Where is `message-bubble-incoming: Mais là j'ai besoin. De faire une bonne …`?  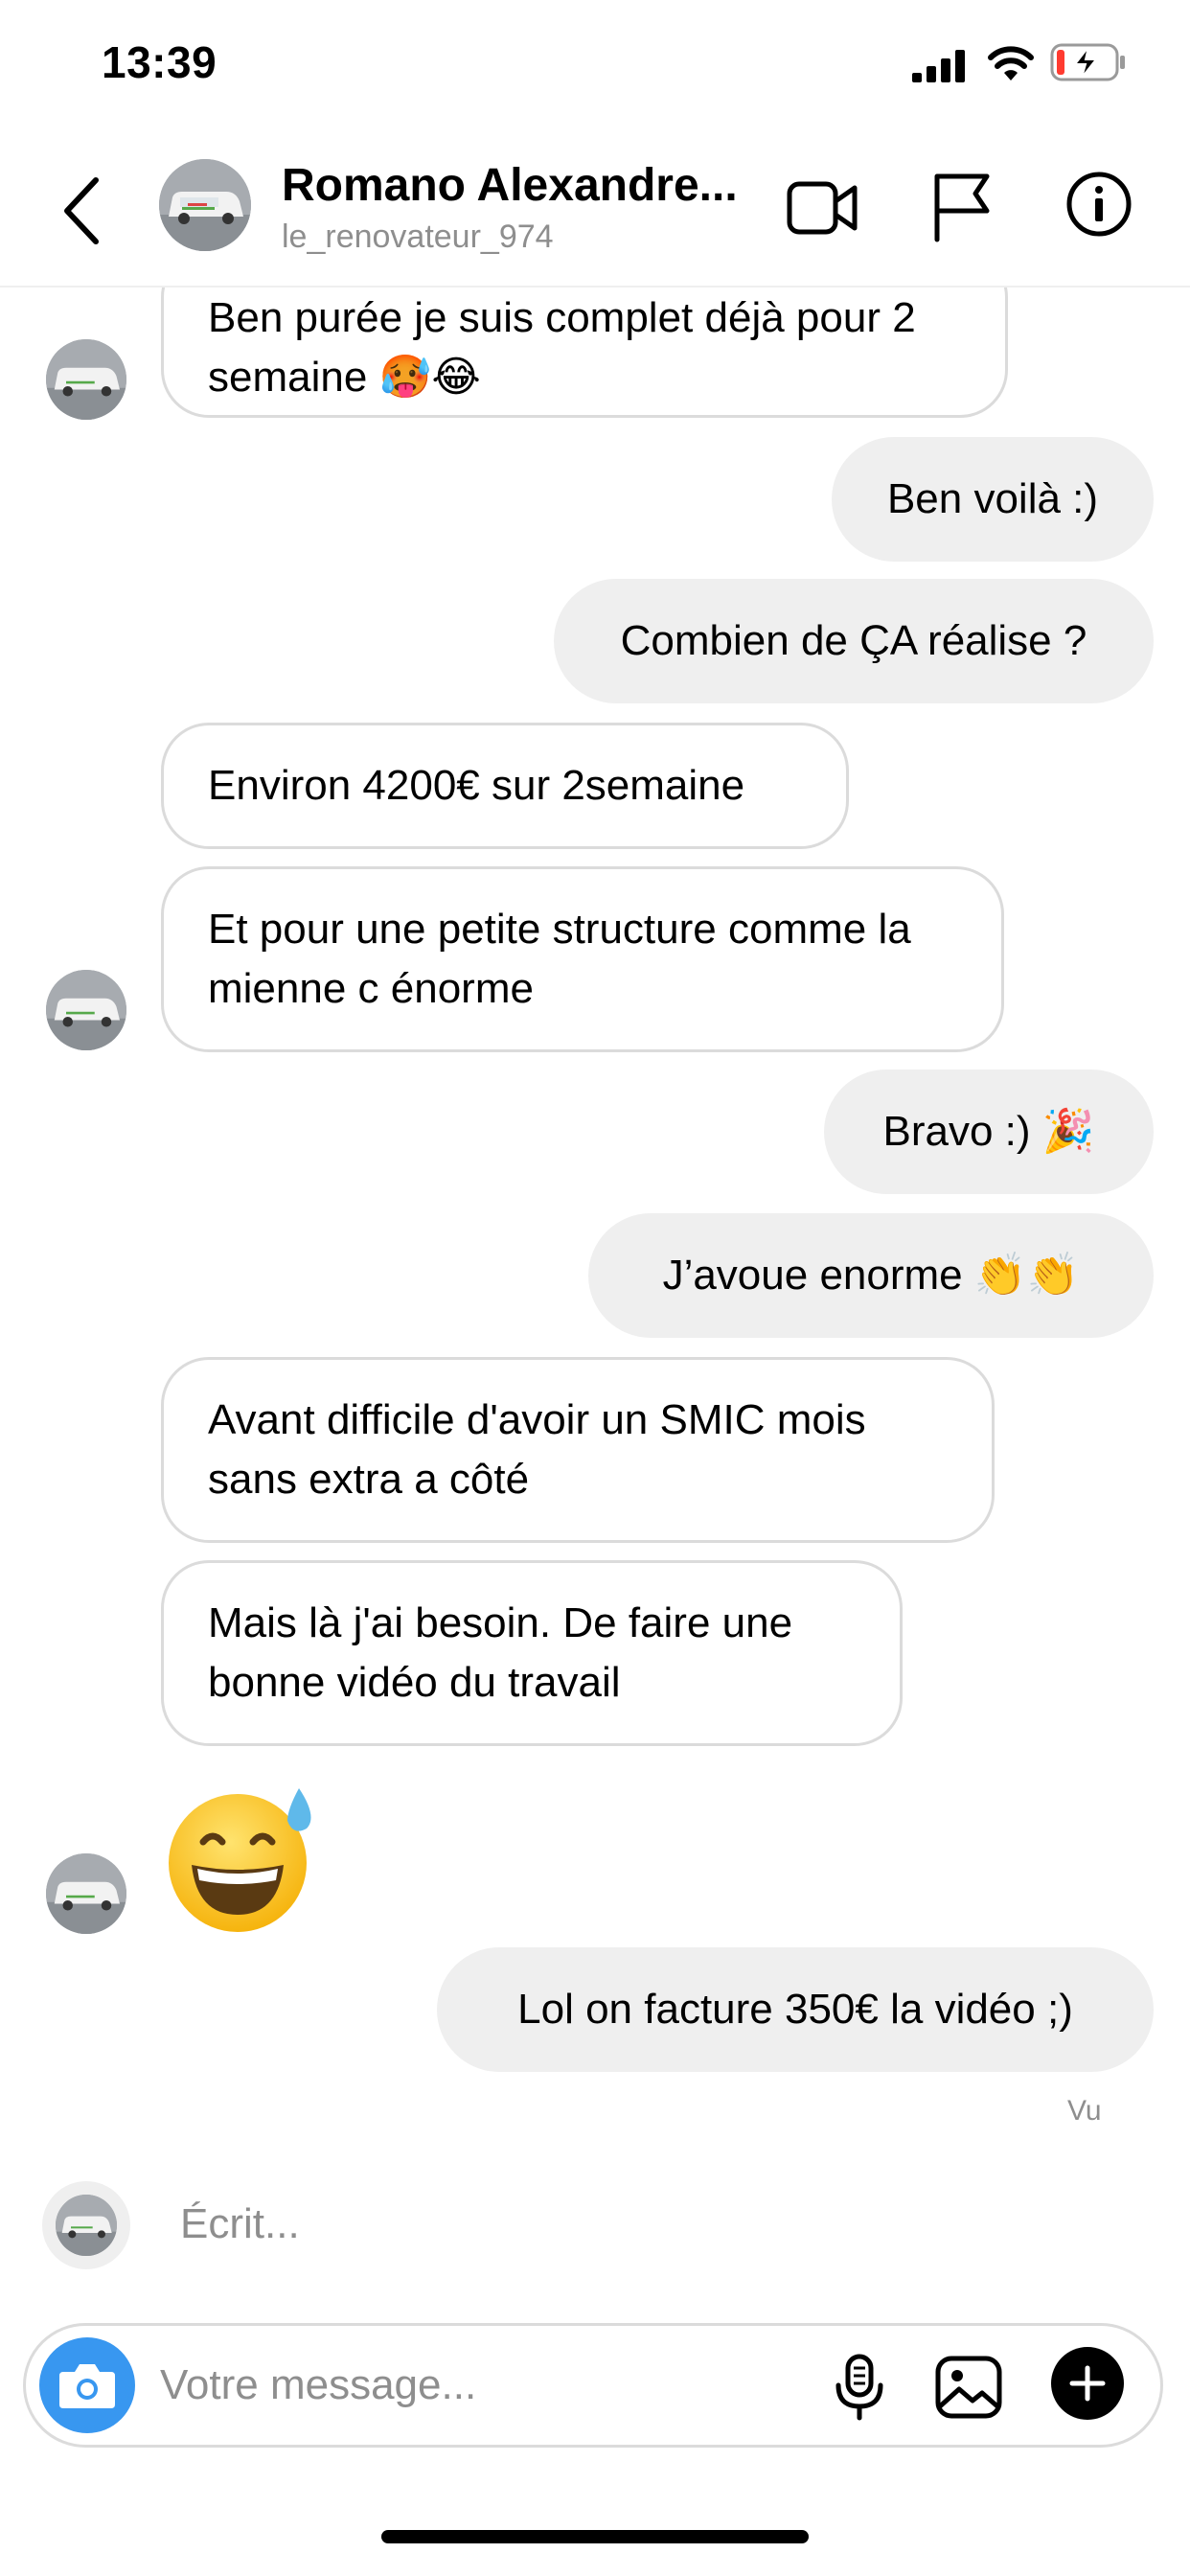
message-bubble-incoming: Mais là j'ai besoin. De faire une bonne … is located at coordinates (532, 1653).